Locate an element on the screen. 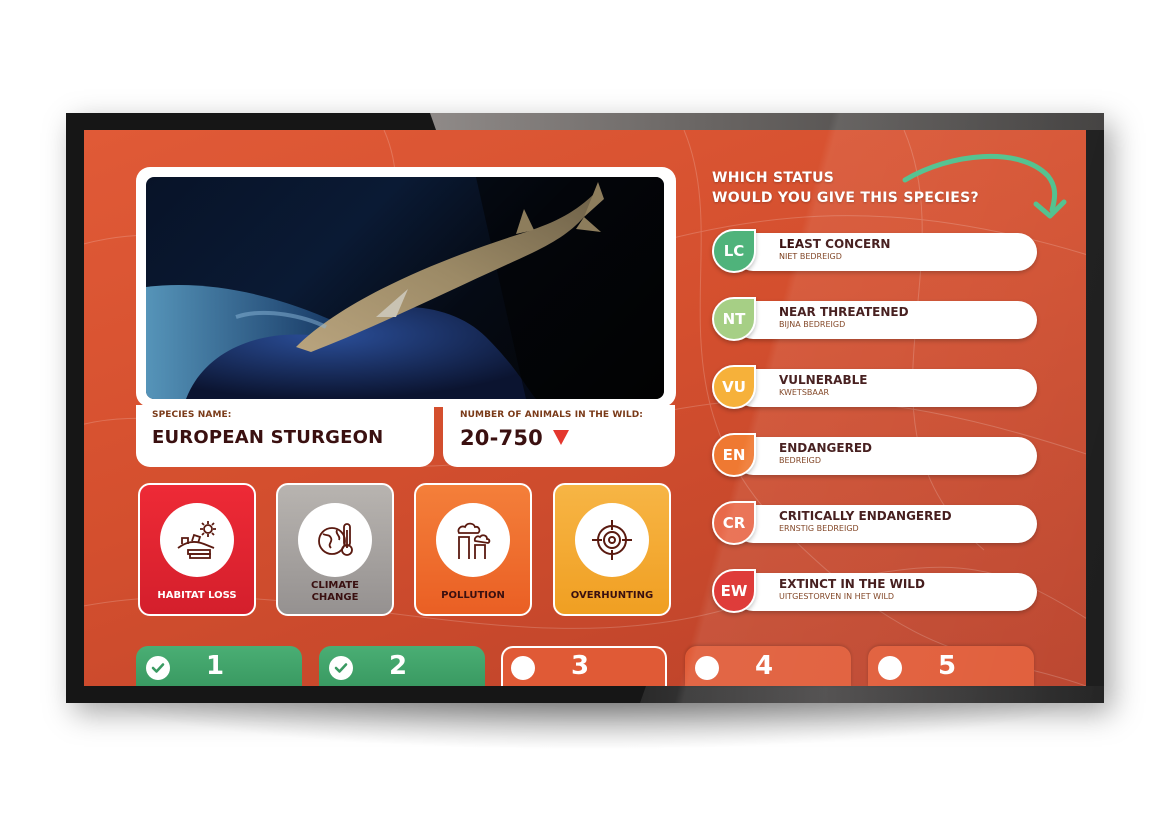 The height and width of the screenshot is (822, 1172). status-title: NEAR THREATENED is located at coordinates (844, 312).